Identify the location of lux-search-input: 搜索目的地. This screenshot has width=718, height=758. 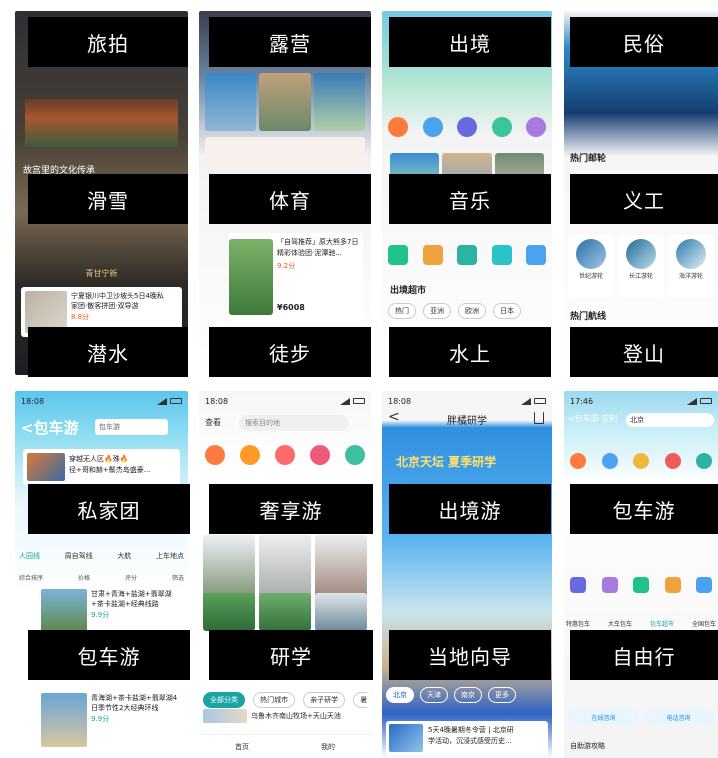
(294, 423).